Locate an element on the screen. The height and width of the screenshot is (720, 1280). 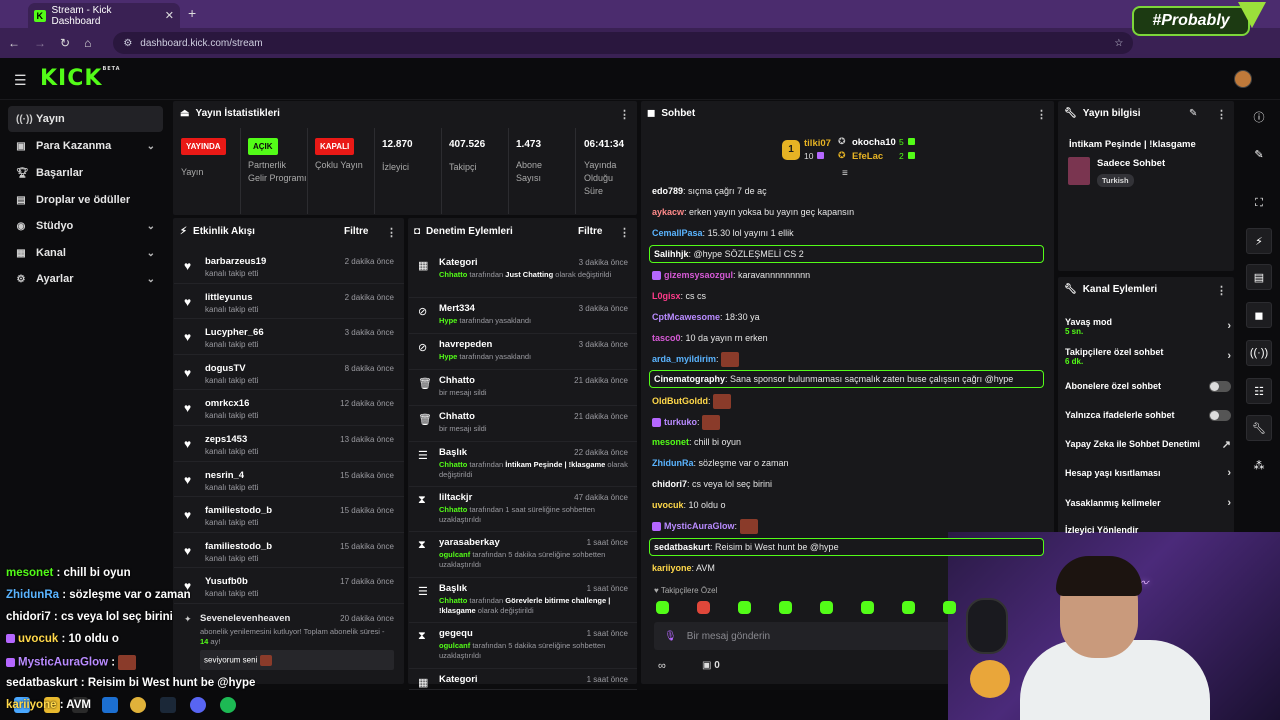
chat-username: turkuko is located at coordinates (681, 421).